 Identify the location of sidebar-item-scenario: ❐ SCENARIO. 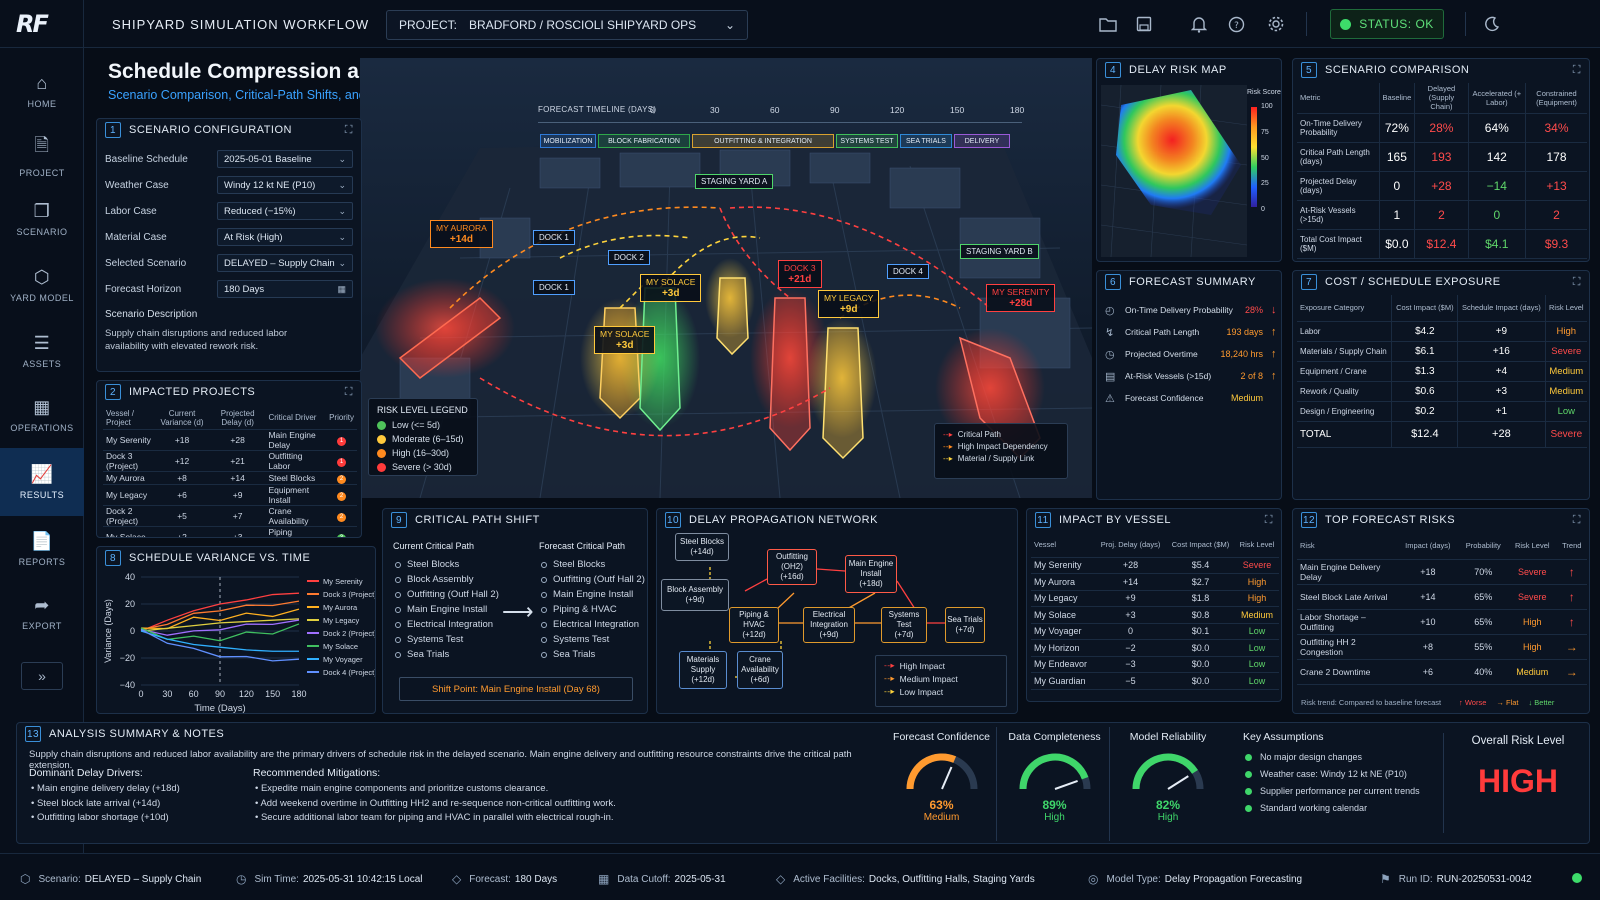
(42, 219).